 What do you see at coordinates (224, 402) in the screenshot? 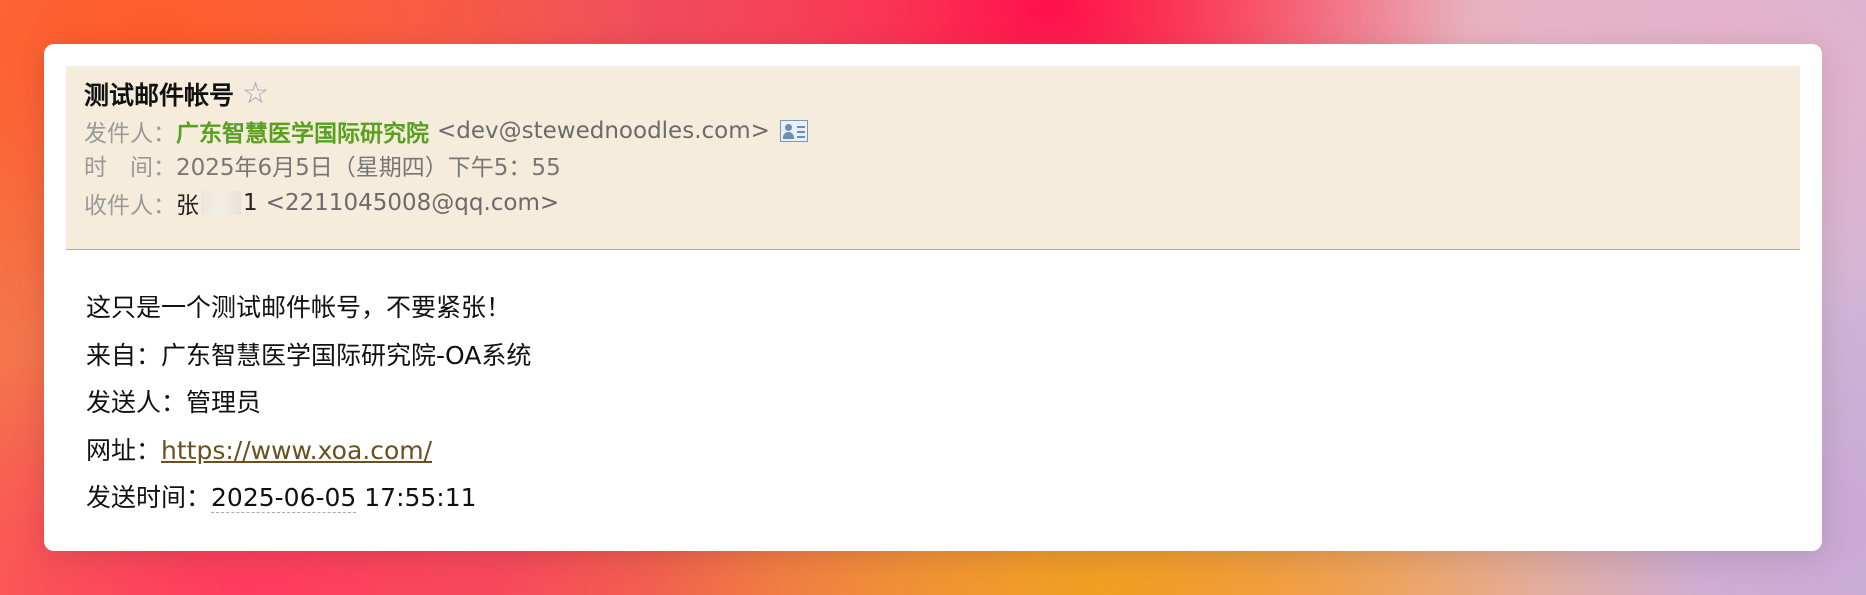
I see `sender-line-value: 管理员` at bounding box center [224, 402].